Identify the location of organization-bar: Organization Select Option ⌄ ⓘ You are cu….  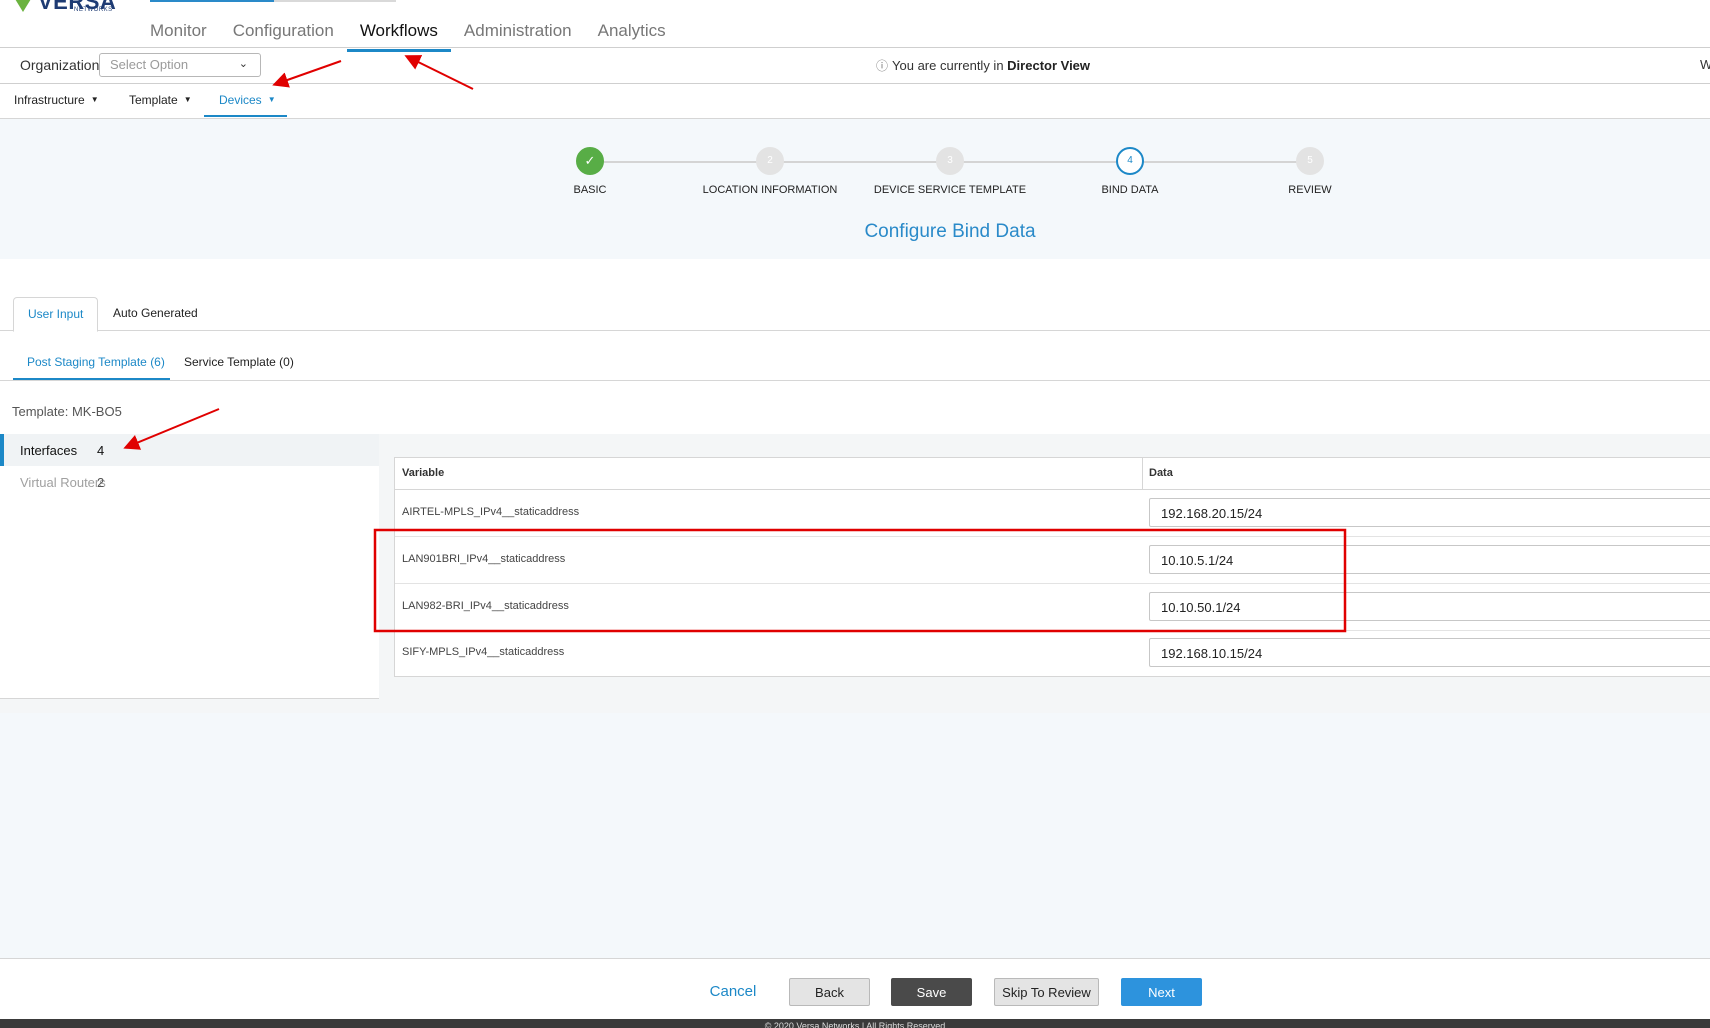
(855, 66).